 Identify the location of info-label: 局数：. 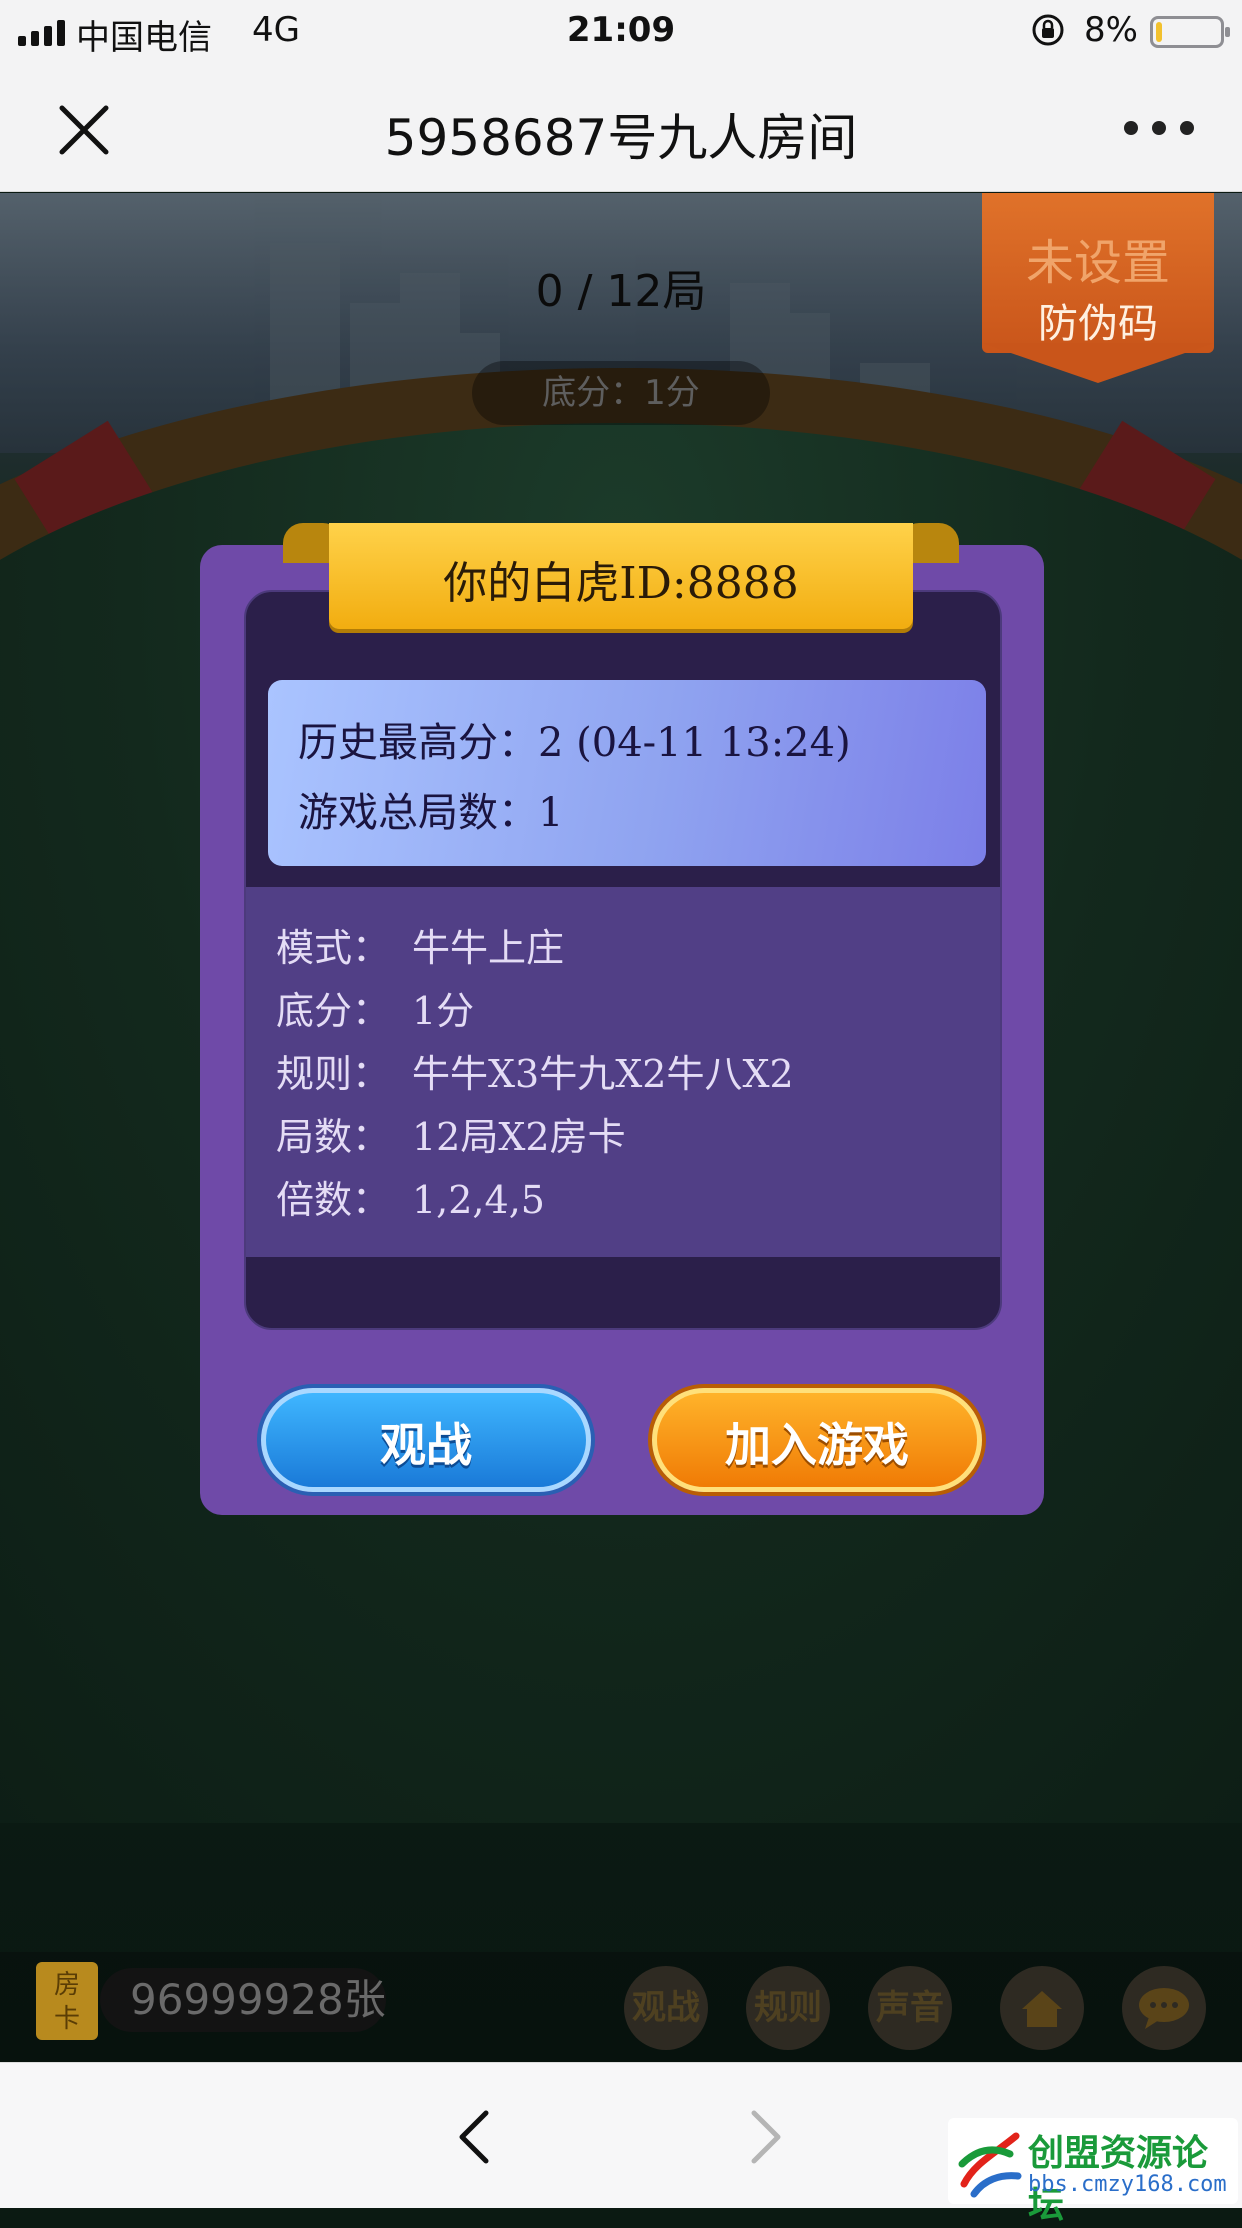
(333, 1137).